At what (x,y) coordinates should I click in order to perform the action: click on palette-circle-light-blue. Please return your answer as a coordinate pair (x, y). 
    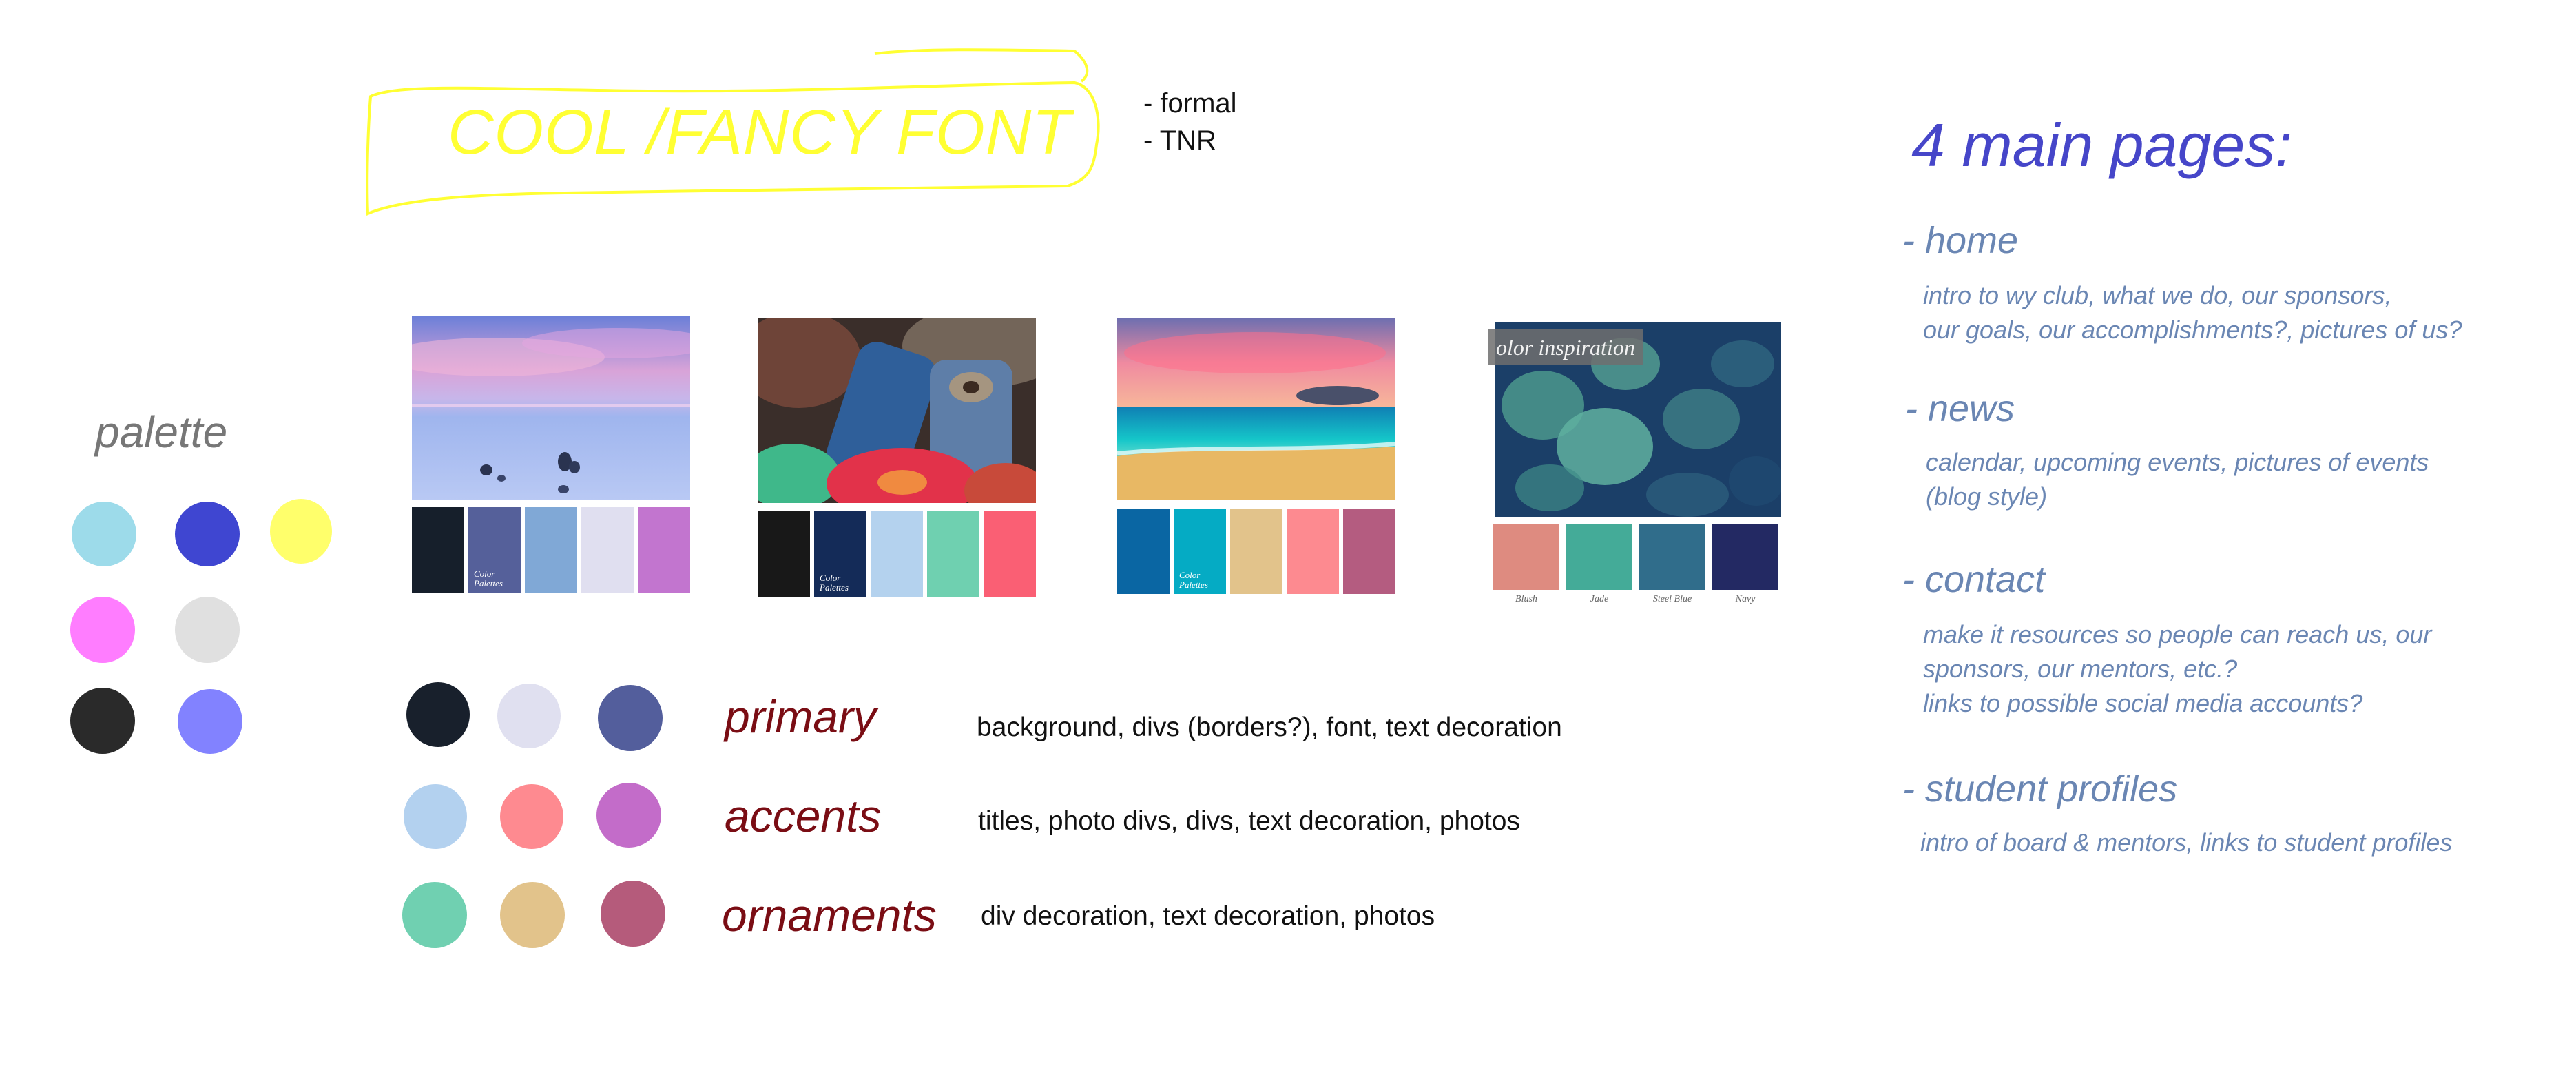
    Looking at the image, I should click on (104, 534).